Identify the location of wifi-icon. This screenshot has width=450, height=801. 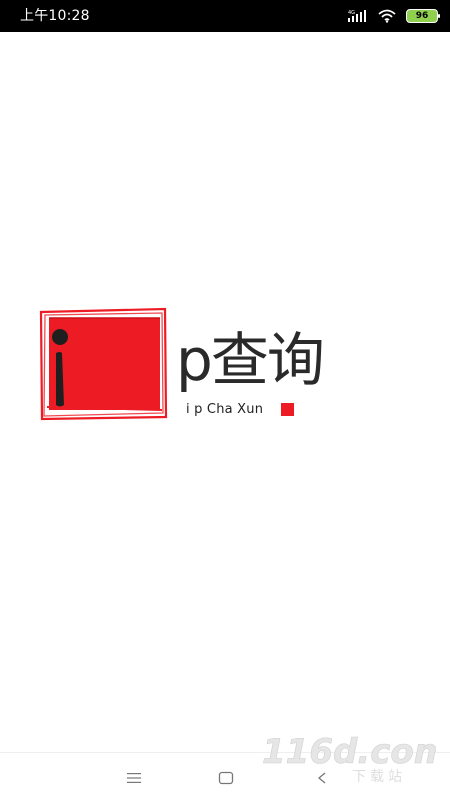
(387, 16).